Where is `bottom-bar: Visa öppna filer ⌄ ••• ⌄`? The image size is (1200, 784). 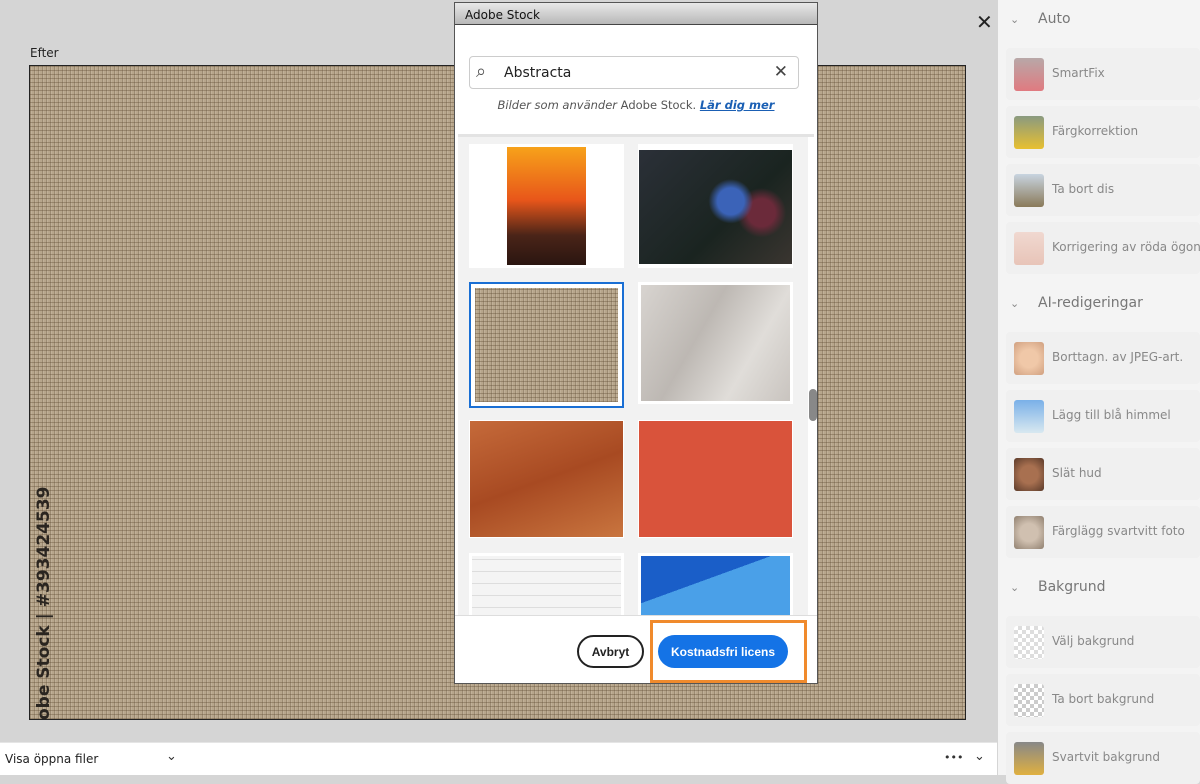
bottom-bar: Visa öppna filer ⌄ ••• ⌄ is located at coordinates (498, 758).